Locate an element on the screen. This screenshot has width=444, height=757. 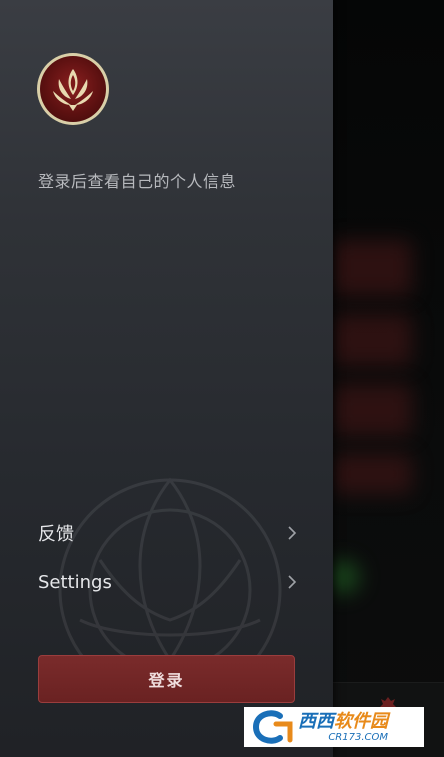
badge-domain: CR173.COM is located at coordinates (358, 737).